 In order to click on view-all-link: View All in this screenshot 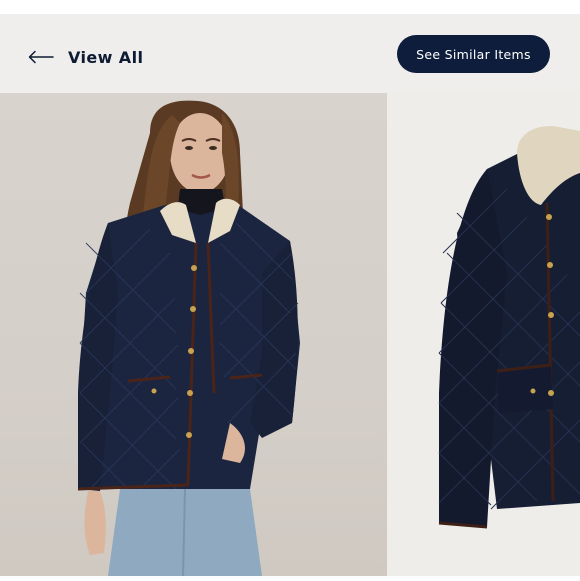, I will do `click(85, 57)`.